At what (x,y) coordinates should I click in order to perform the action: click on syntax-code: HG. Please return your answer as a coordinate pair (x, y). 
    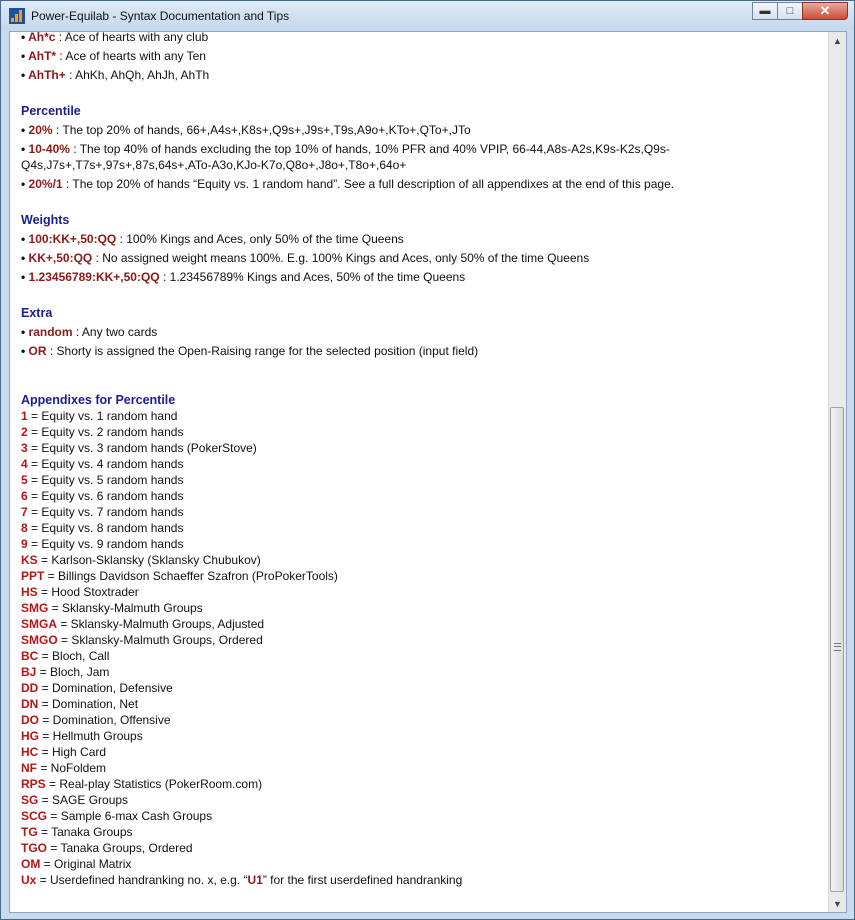
    Looking at the image, I should click on (30, 736).